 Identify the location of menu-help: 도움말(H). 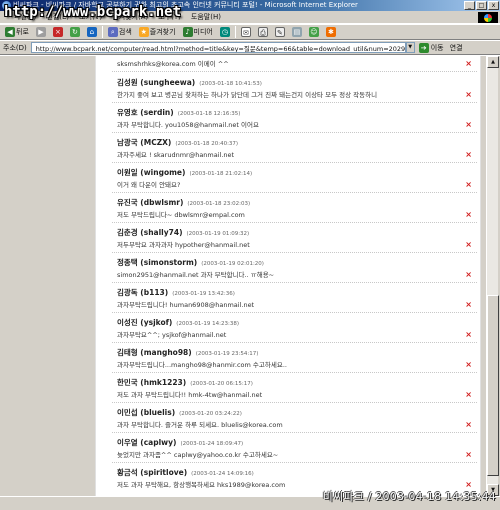
(206, 17).